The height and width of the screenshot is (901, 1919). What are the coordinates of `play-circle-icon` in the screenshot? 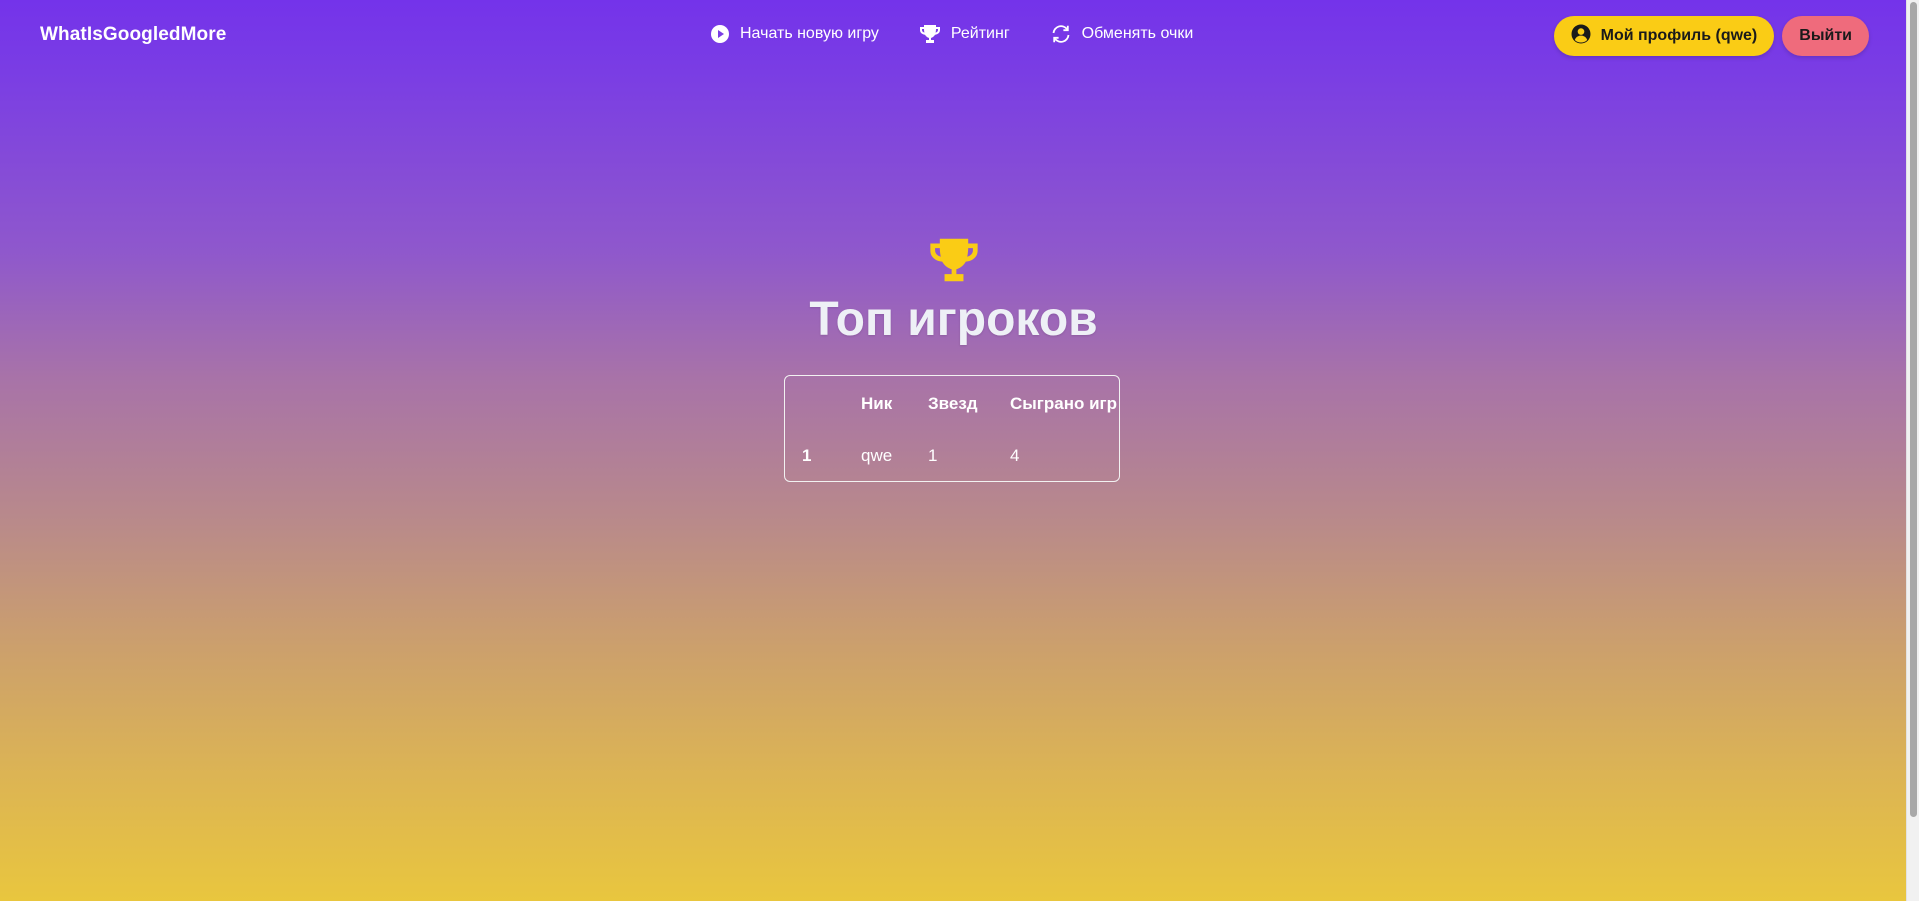 It's located at (720, 34).